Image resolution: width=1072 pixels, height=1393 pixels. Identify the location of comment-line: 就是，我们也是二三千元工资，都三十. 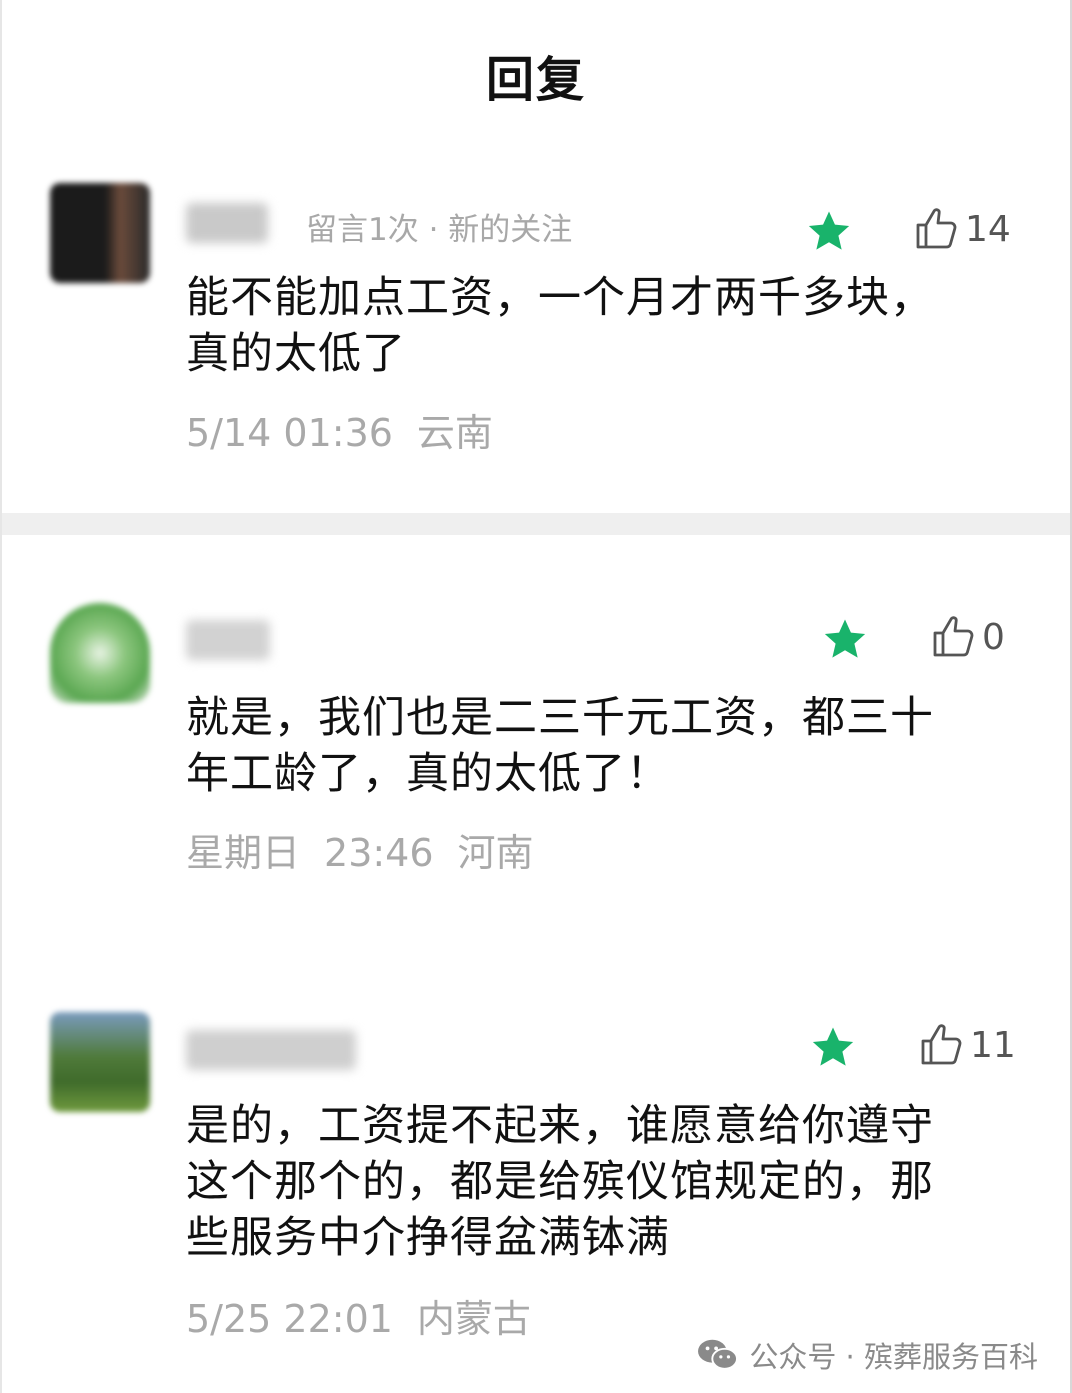
(560, 718).